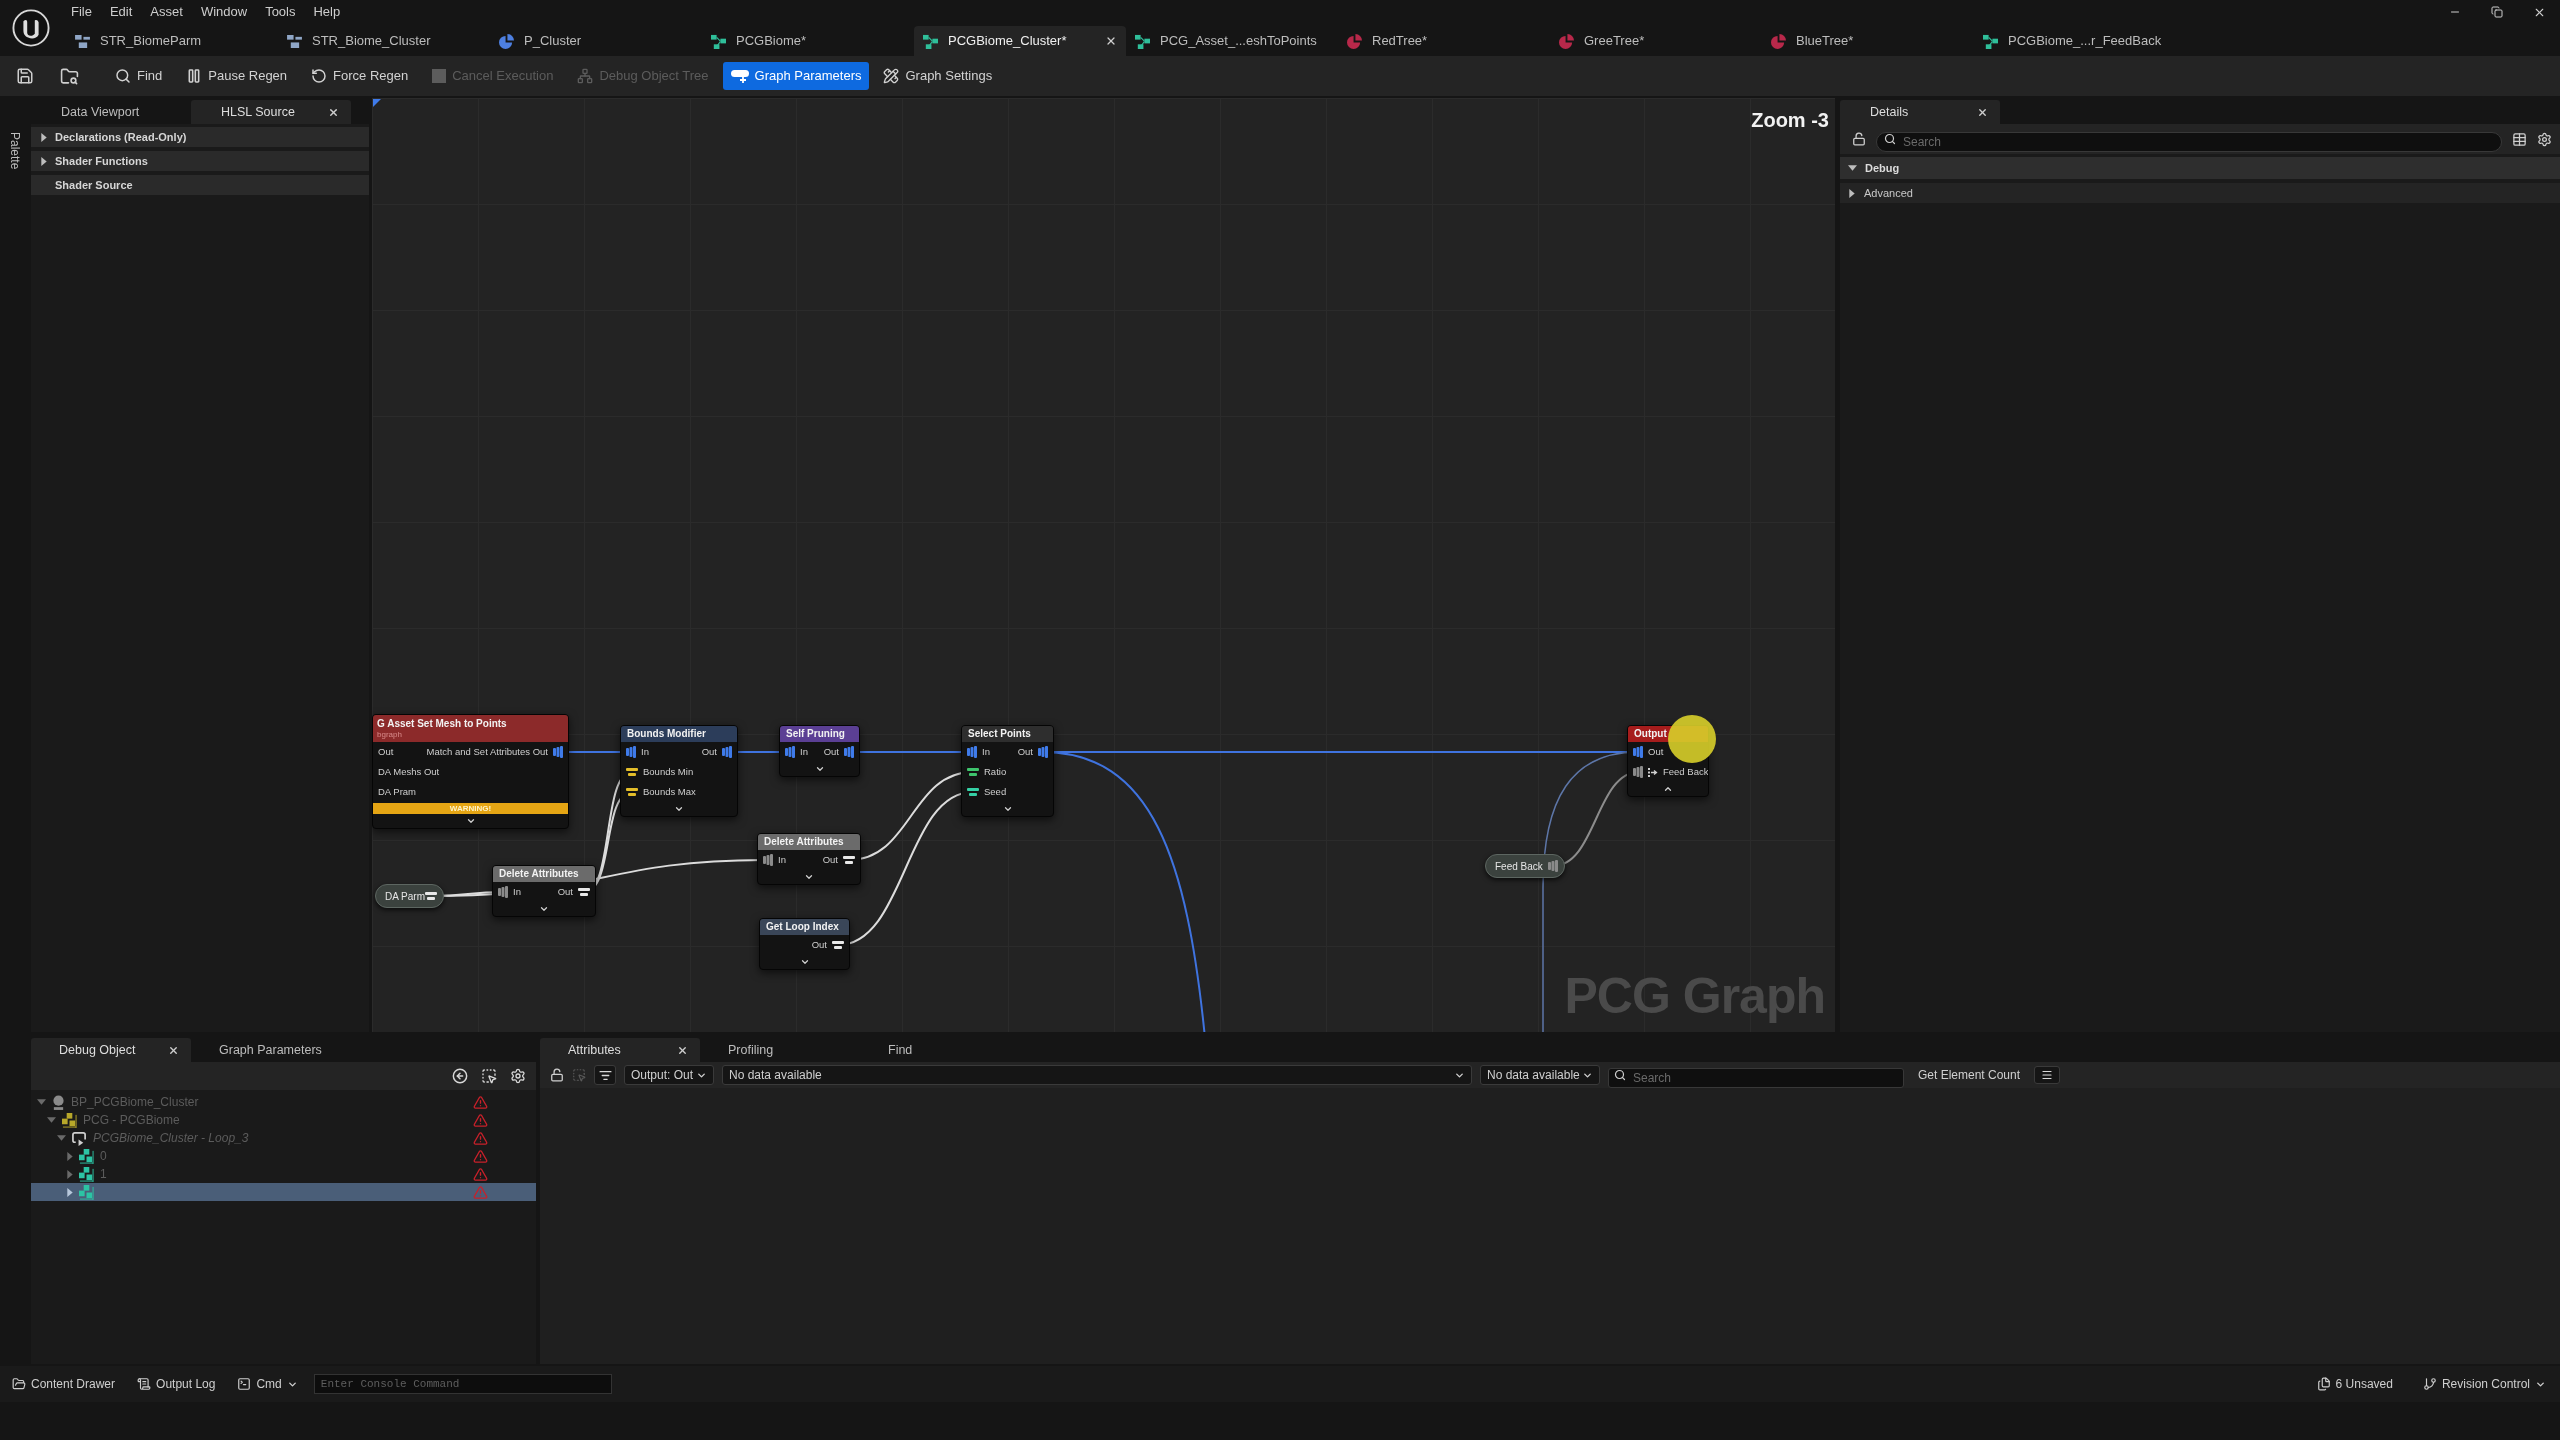 The height and width of the screenshot is (1440, 2560). I want to click on panel-tab: Profiling, so click(780, 1050).